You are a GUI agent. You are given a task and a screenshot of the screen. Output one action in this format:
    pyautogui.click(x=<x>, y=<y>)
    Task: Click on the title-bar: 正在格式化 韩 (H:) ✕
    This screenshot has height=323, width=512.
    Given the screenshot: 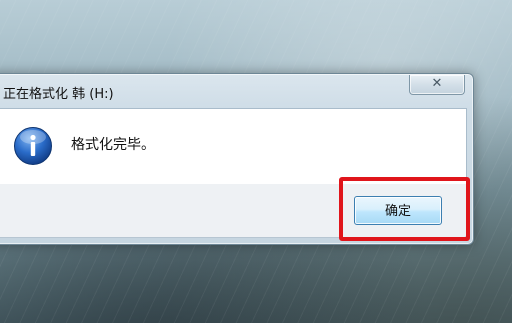 What is the action you would take?
    pyautogui.click(x=236, y=91)
    